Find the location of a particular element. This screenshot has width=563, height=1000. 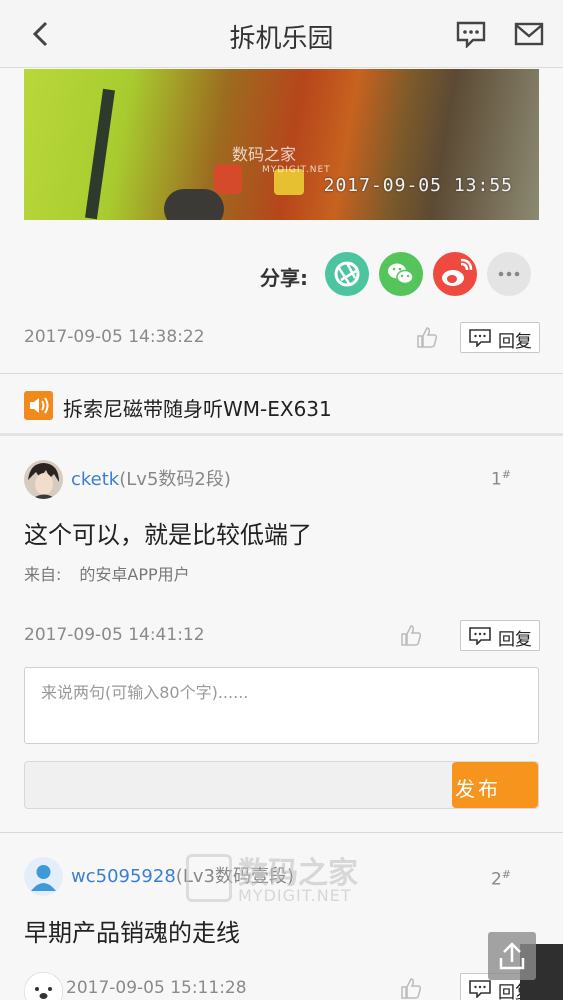

wechat-share-button is located at coordinates (401, 274).